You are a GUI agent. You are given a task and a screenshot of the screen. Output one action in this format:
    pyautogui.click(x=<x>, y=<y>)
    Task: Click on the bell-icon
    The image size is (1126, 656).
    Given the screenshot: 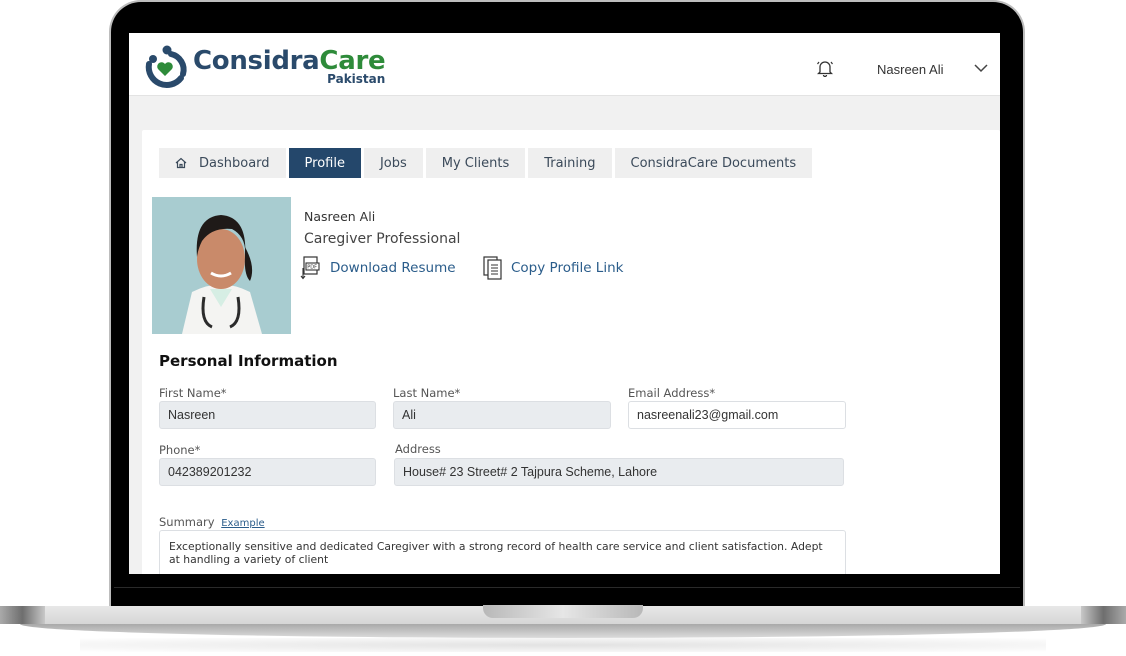 What is the action you would take?
    pyautogui.click(x=825, y=68)
    